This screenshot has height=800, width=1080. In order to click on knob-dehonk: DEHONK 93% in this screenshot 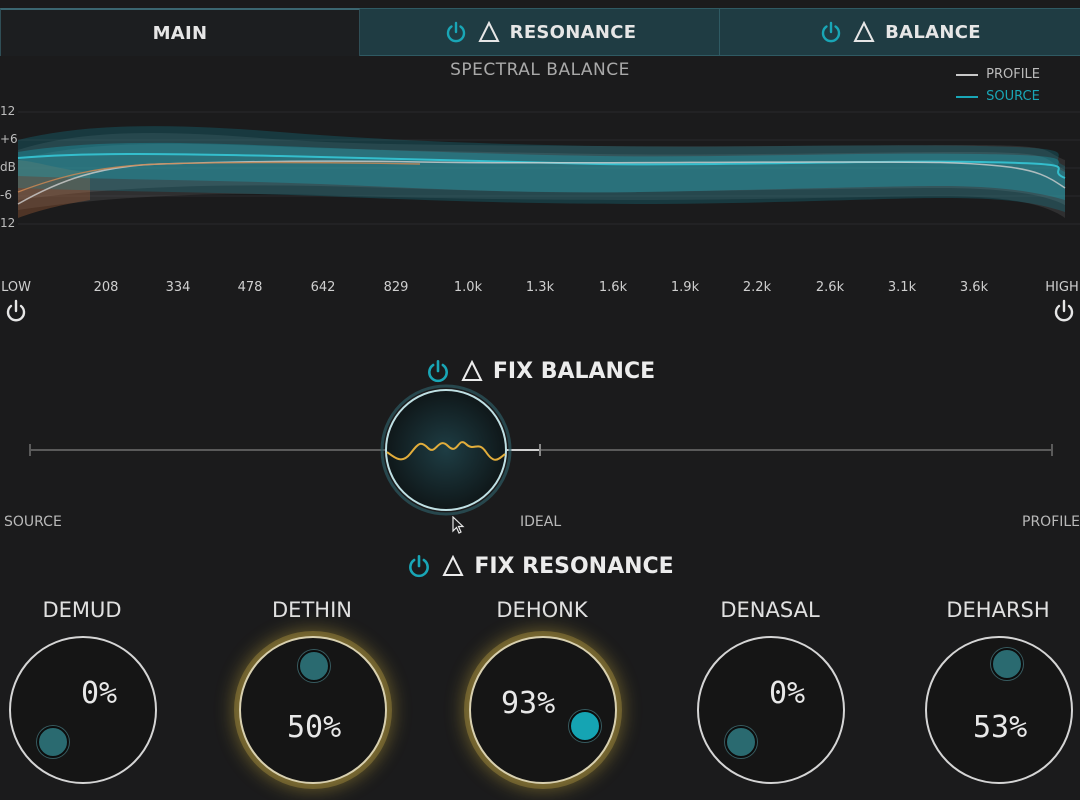, I will do `click(542, 698)`.